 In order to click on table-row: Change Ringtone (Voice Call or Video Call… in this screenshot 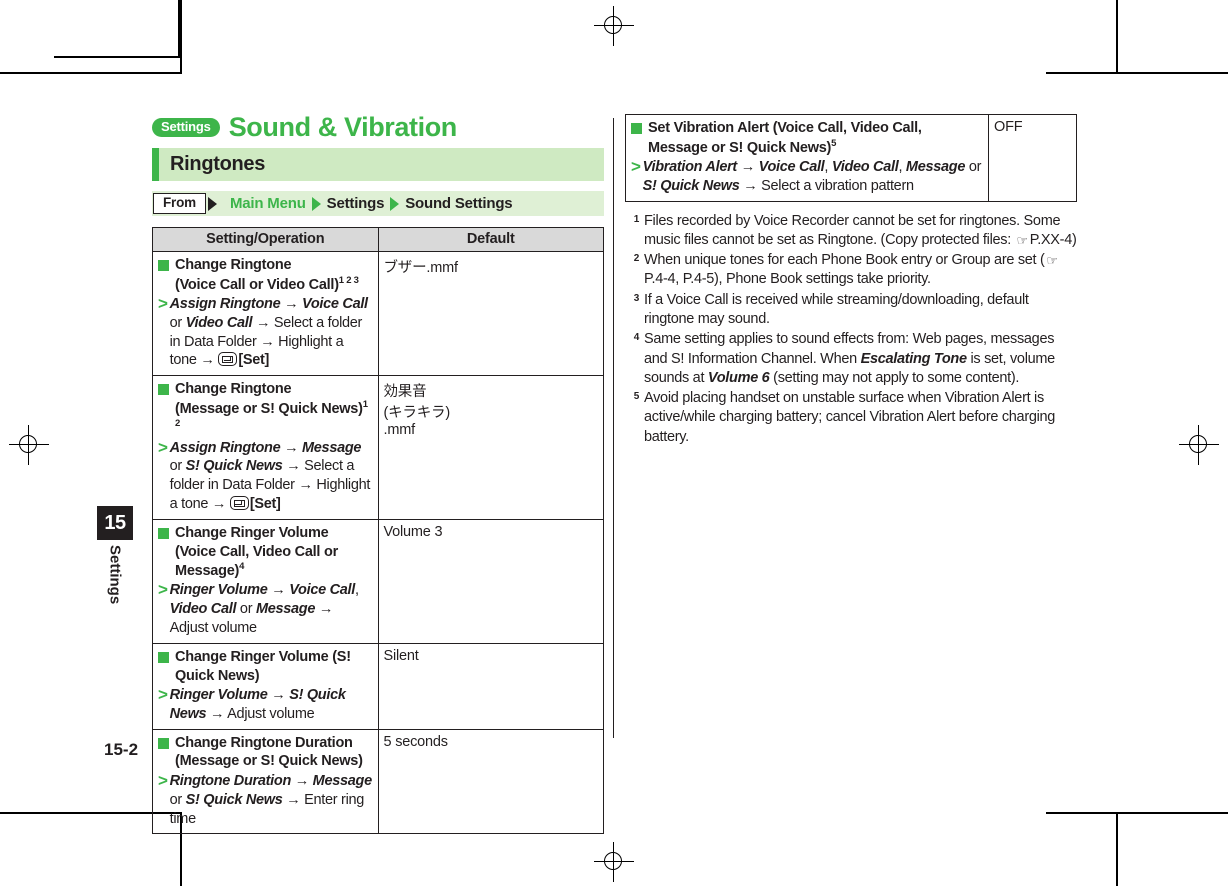, I will do `click(378, 313)`.